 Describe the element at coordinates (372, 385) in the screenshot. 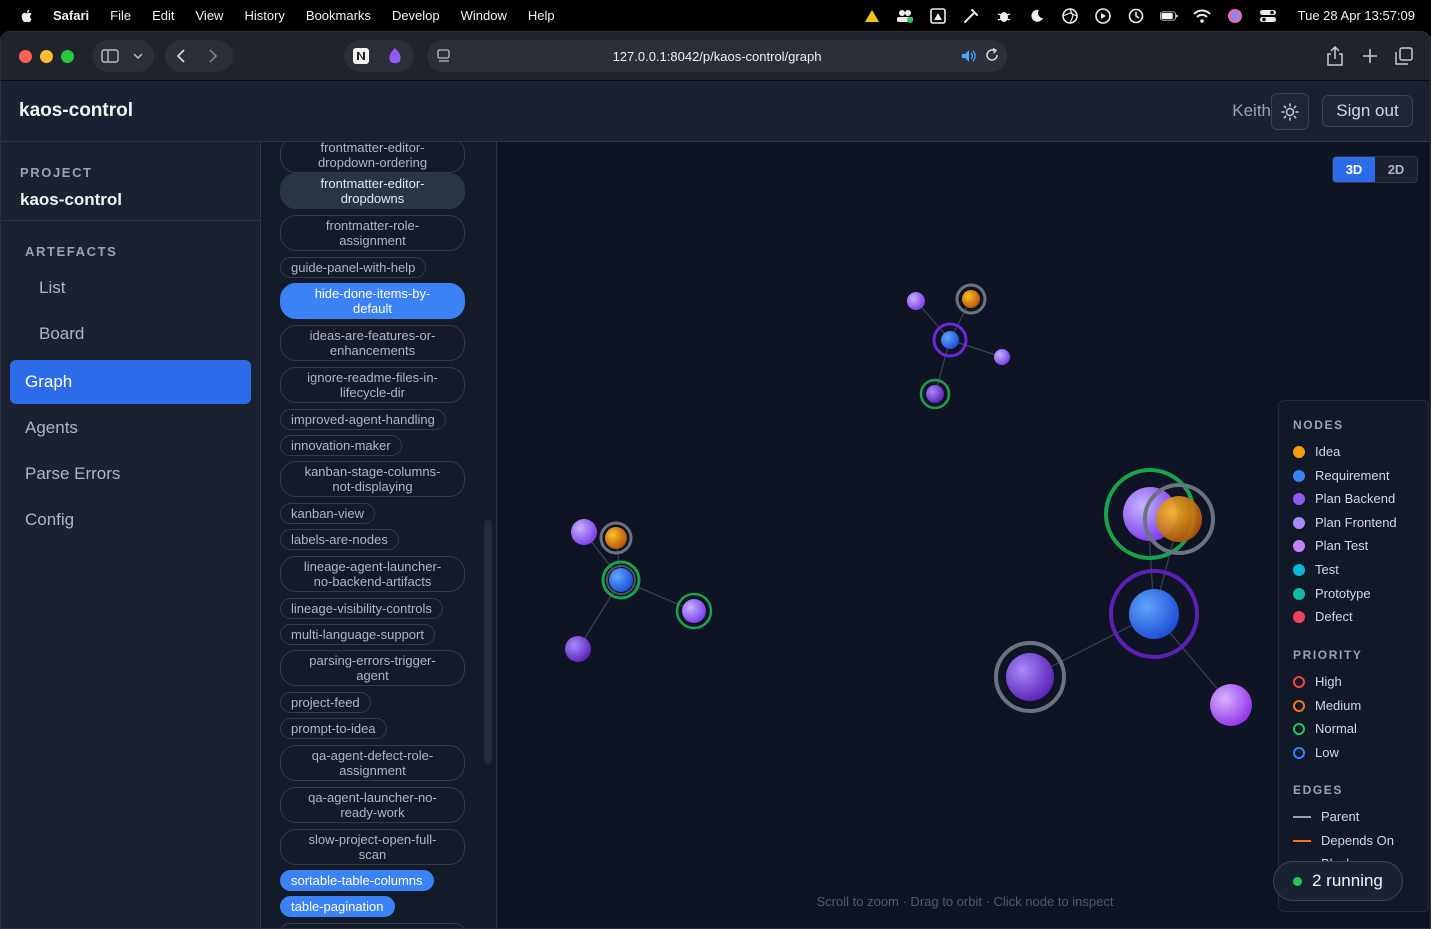

I see `artefact-chip: ignore-readme-files-in-lifecycle-dir` at that location.